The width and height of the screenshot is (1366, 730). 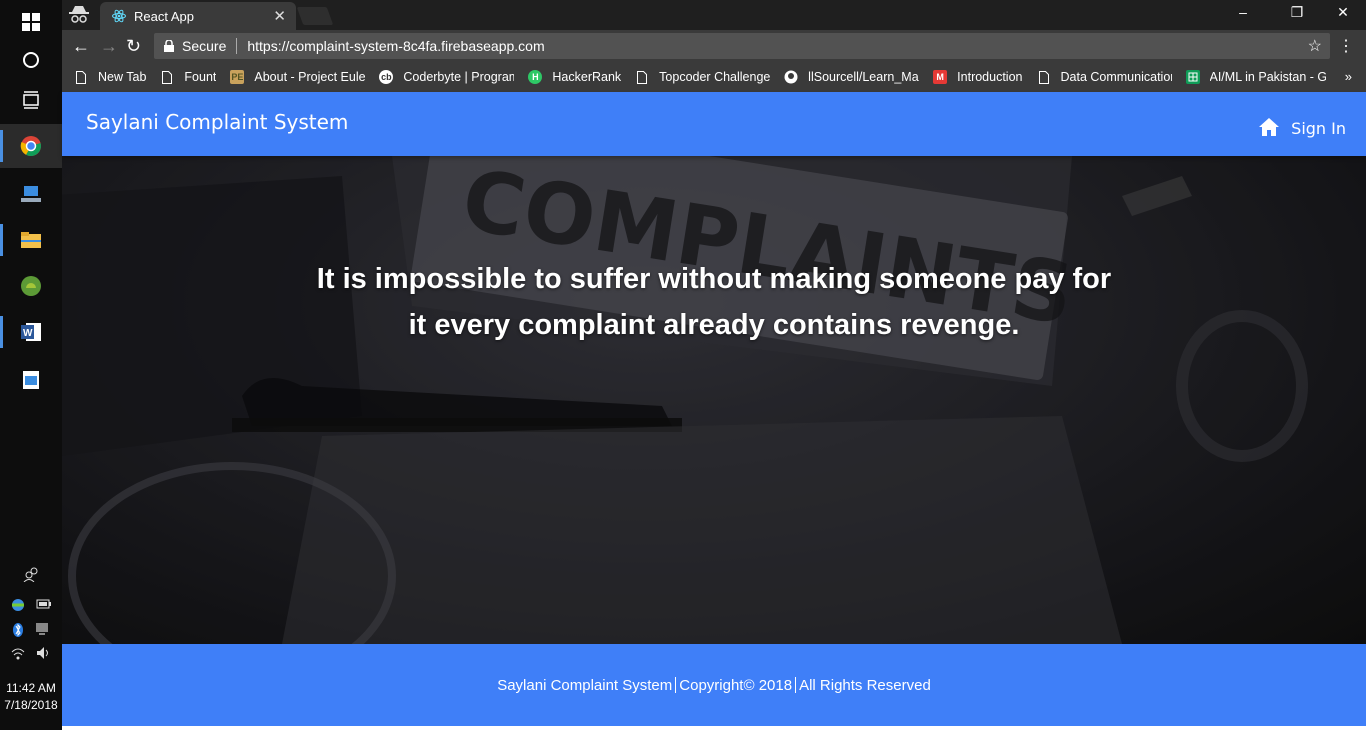 I want to click on home-icon, so click(x=1269, y=127).